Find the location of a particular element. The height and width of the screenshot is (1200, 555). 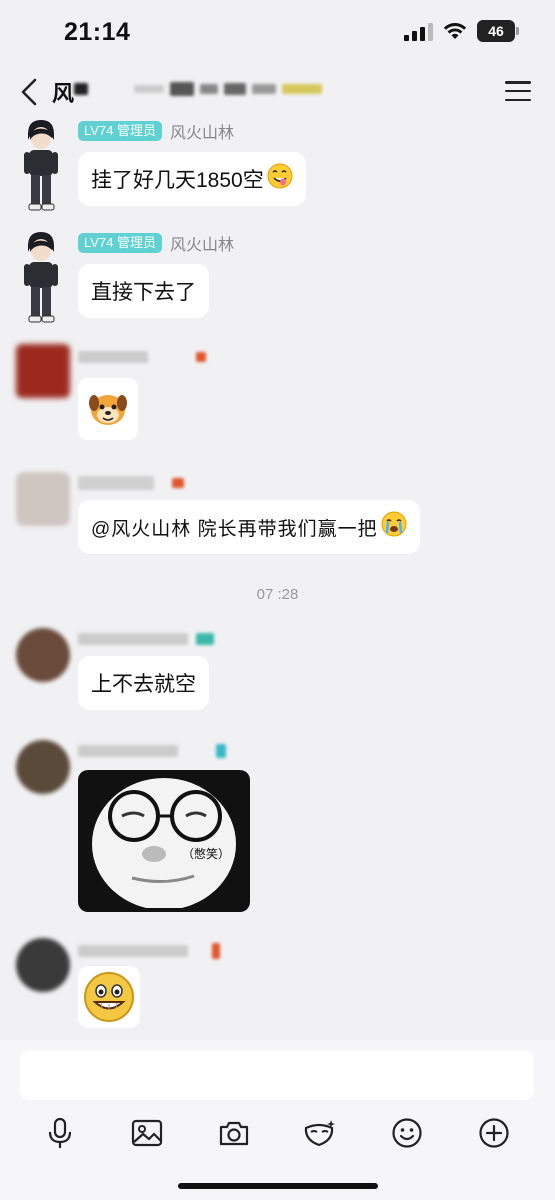

input-toolbar is located at coordinates (277, 1135).